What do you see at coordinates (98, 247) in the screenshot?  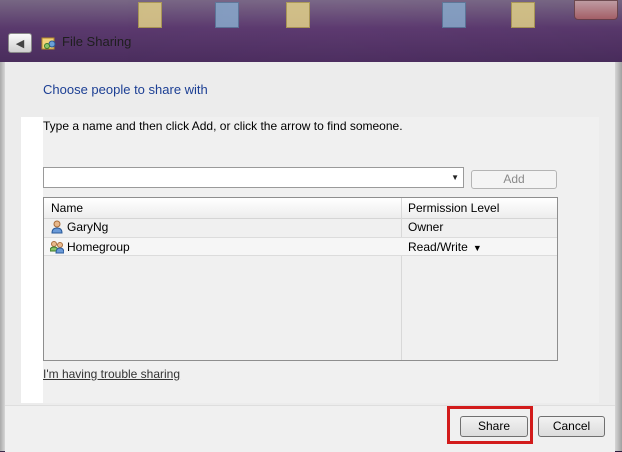 I see `list-item-name: Homegroup` at bounding box center [98, 247].